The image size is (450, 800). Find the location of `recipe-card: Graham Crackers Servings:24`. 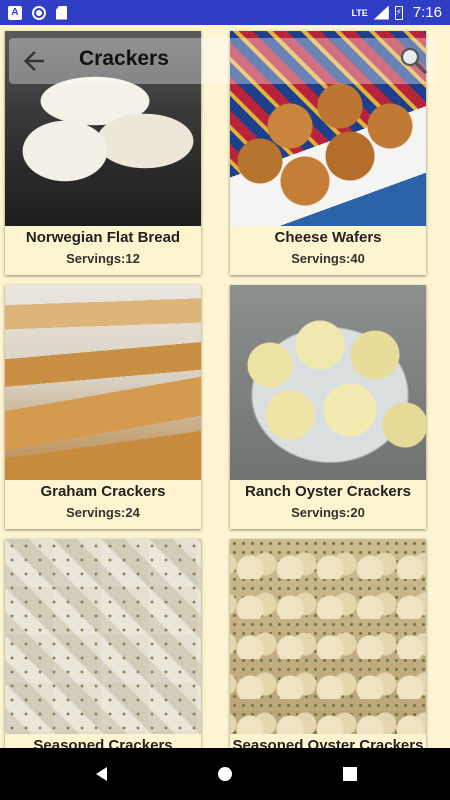

recipe-card: Graham Crackers Servings:24 is located at coordinates (103, 407).